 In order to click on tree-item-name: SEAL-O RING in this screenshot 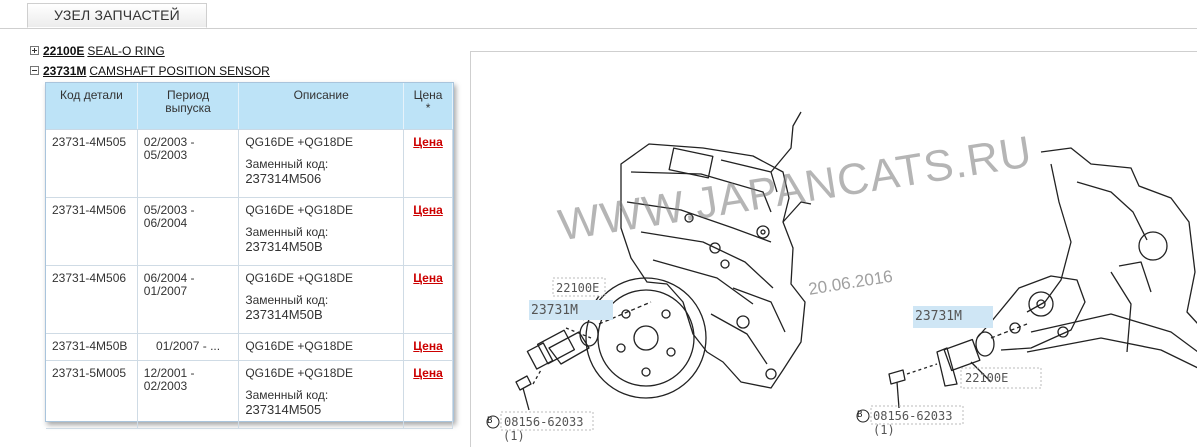, I will do `click(125, 51)`.